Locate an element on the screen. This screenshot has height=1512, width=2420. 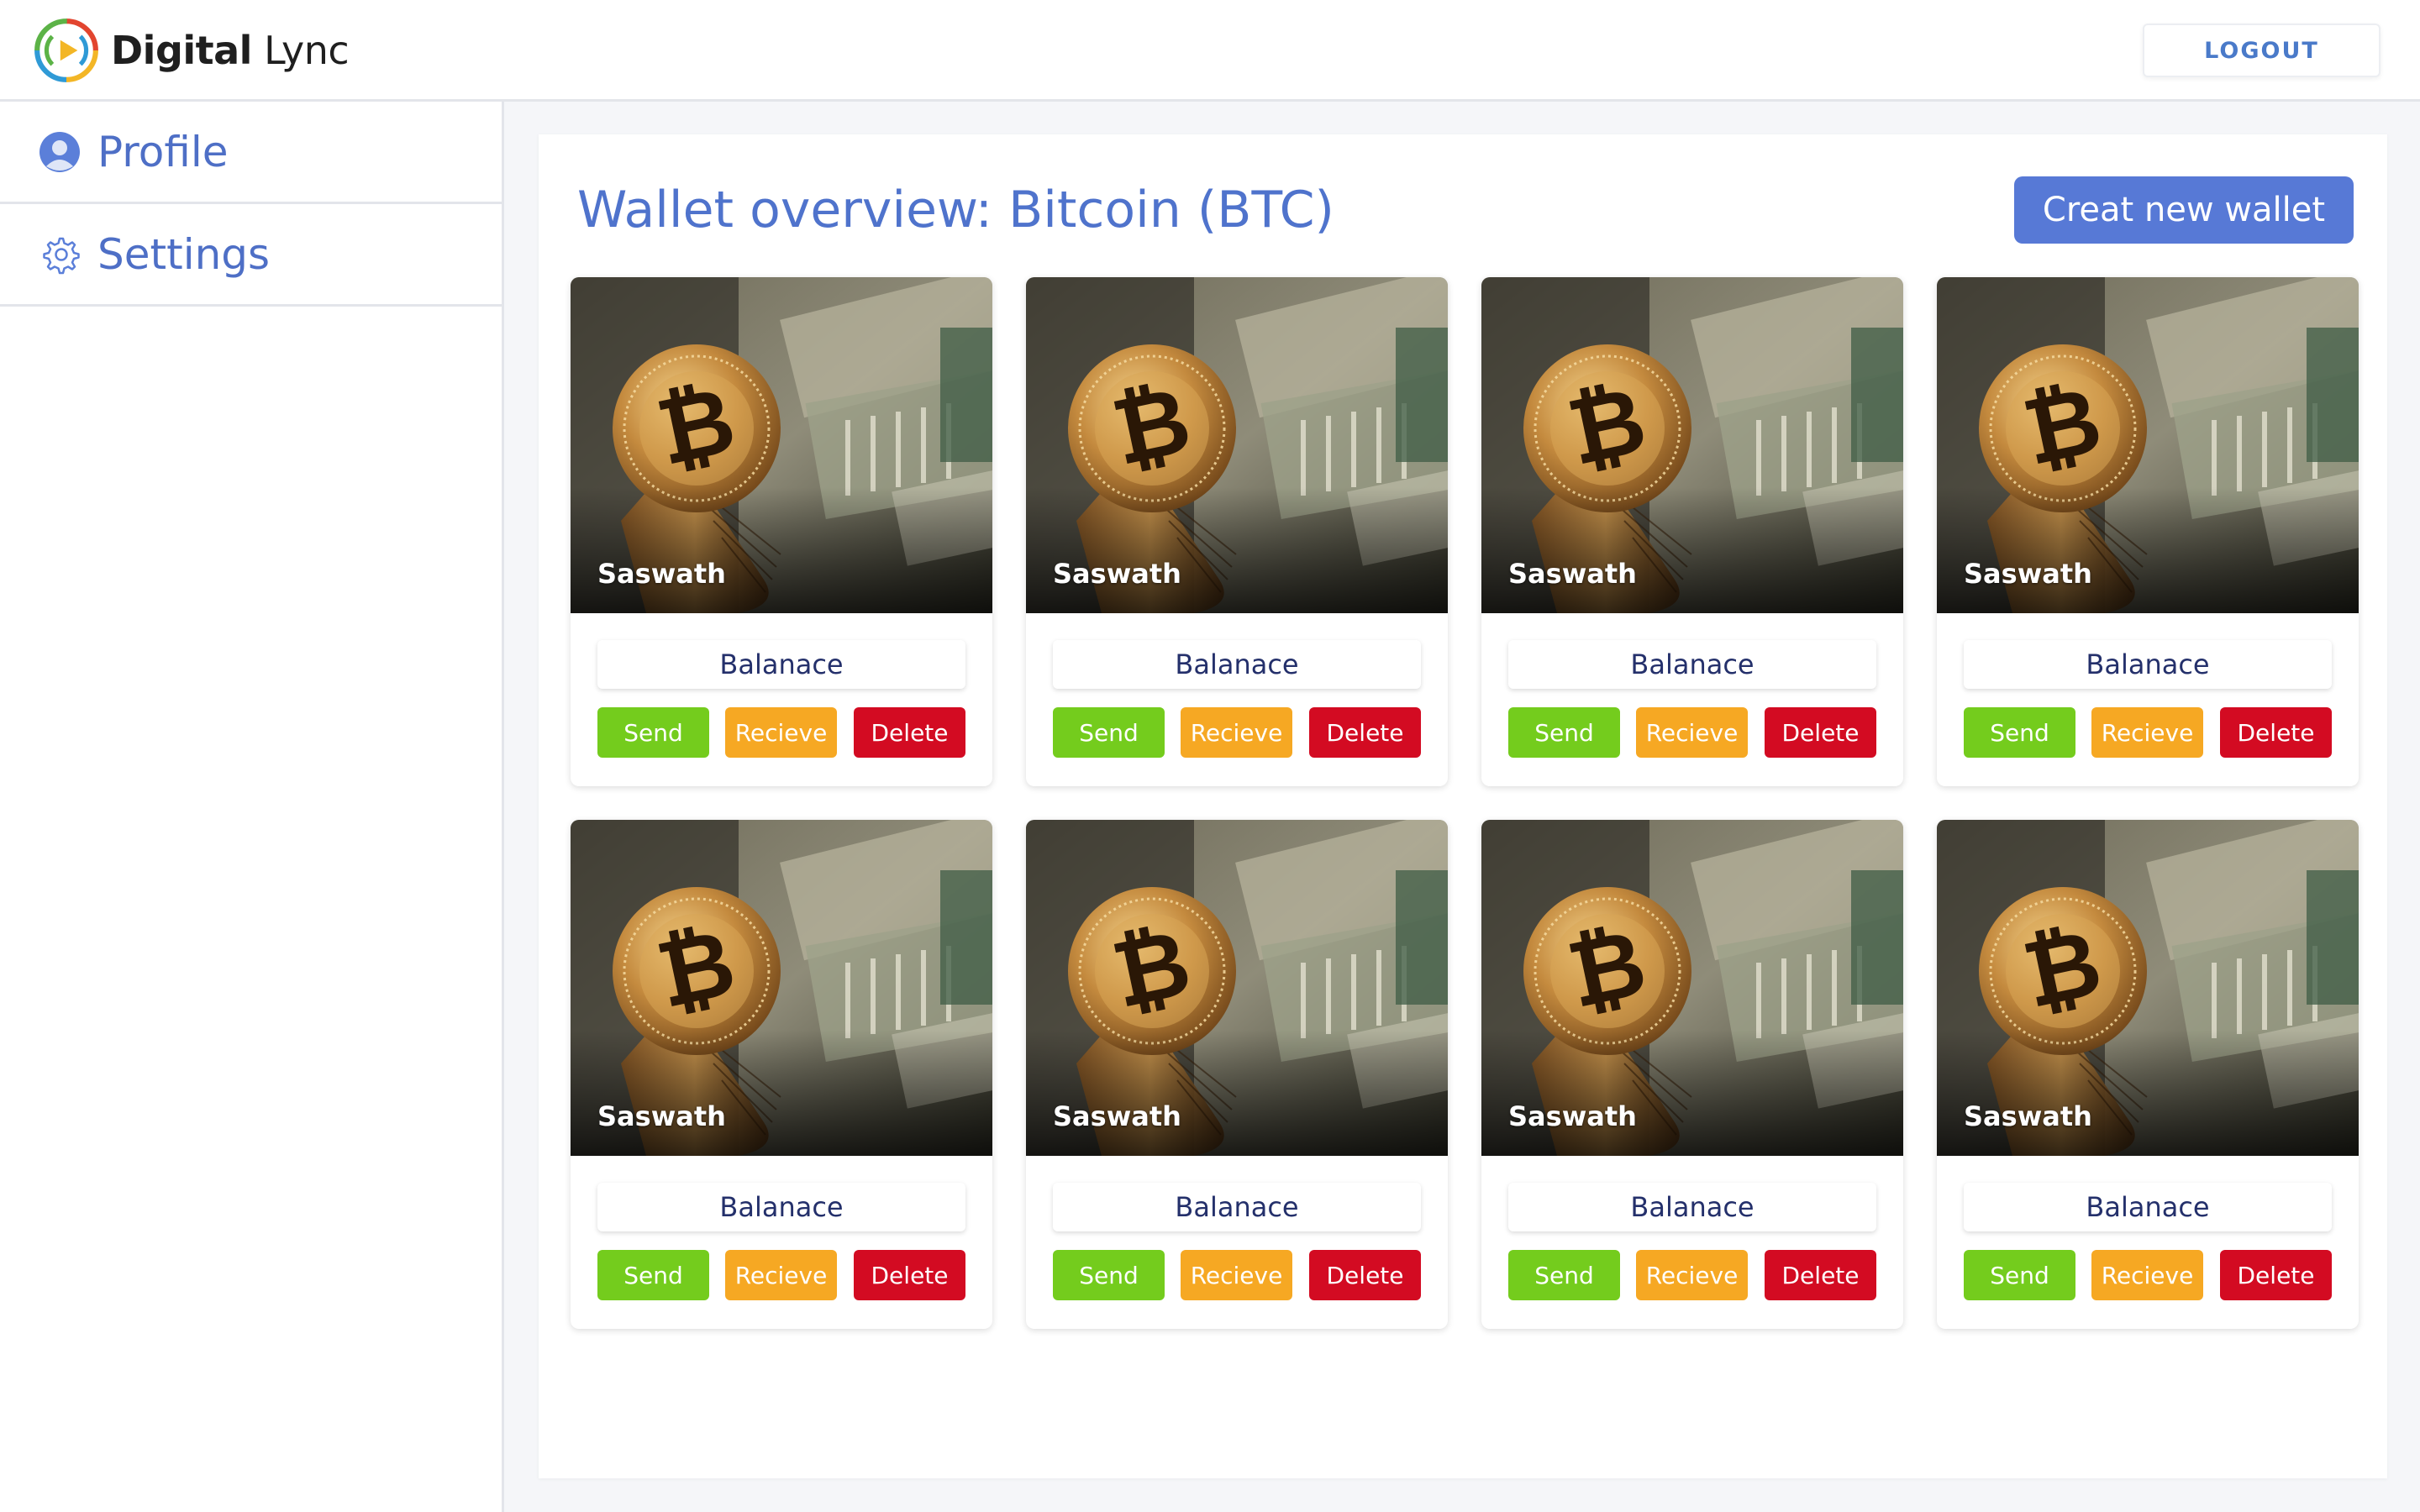
top-header: Digital Lync LOGOUT is located at coordinates (1210, 51).